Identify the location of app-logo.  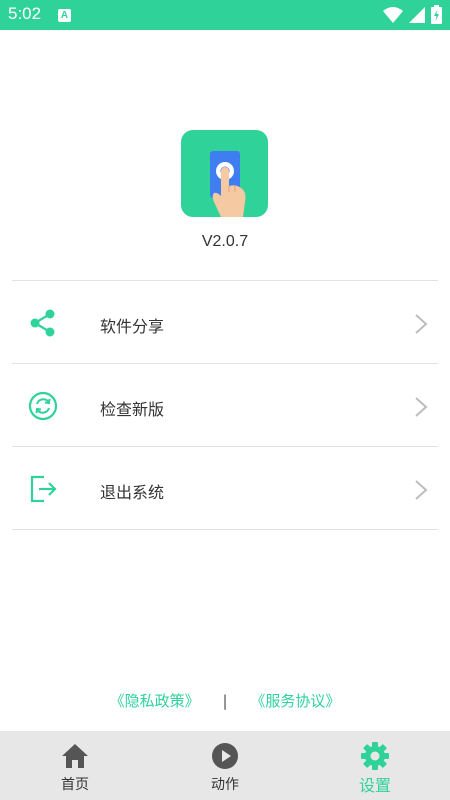
(224, 173).